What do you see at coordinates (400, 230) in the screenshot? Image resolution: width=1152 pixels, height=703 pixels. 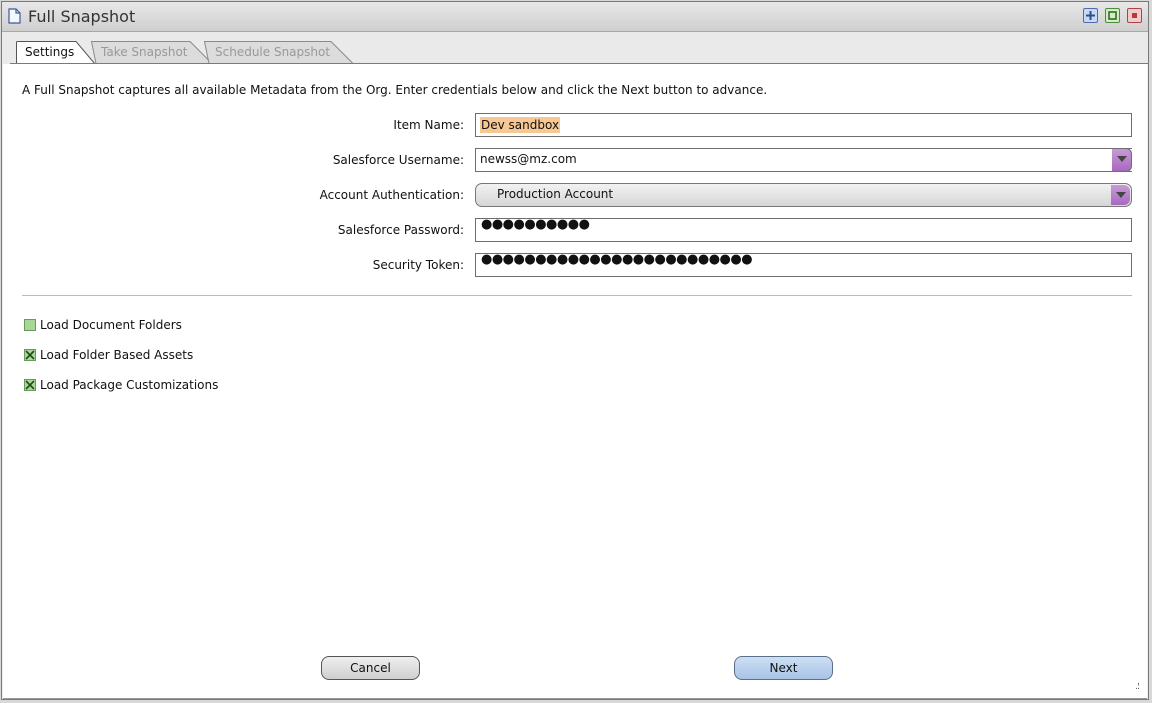 I see `password-label: Salesforce Password:` at bounding box center [400, 230].